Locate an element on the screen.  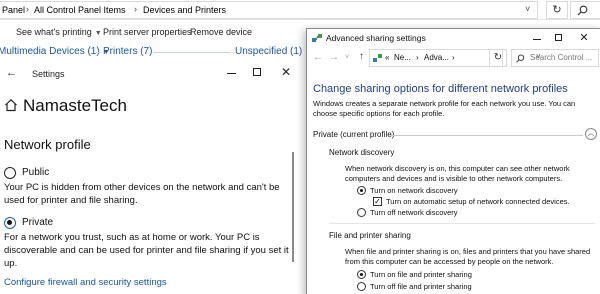
network-sharing-icon is located at coordinates (317, 38).